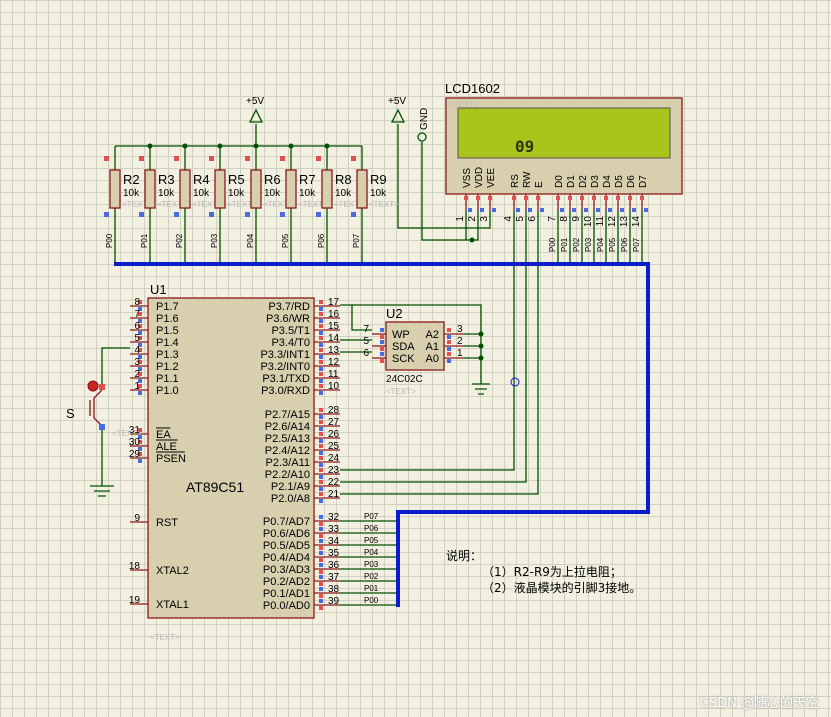 The image size is (831, 717). Describe the element at coordinates (571, 181) in the screenshot. I see `lcd-pin-name: D1` at that location.